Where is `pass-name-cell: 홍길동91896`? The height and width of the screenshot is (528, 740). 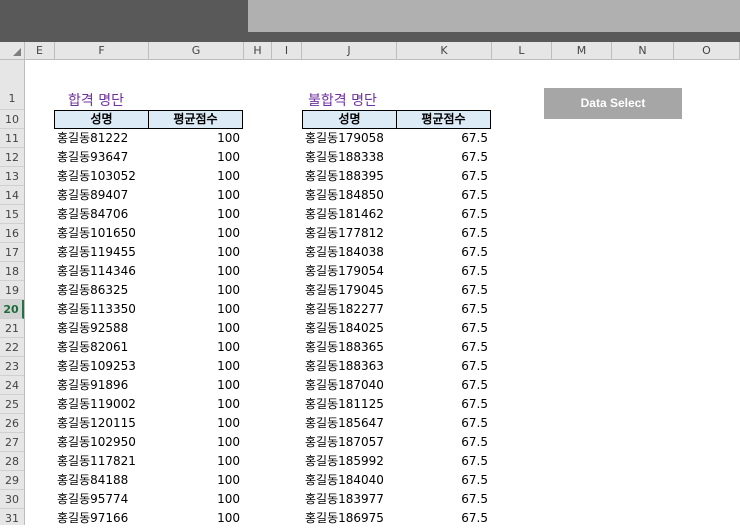 pass-name-cell: 홍길동91896 is located at coordinates (102, 385).